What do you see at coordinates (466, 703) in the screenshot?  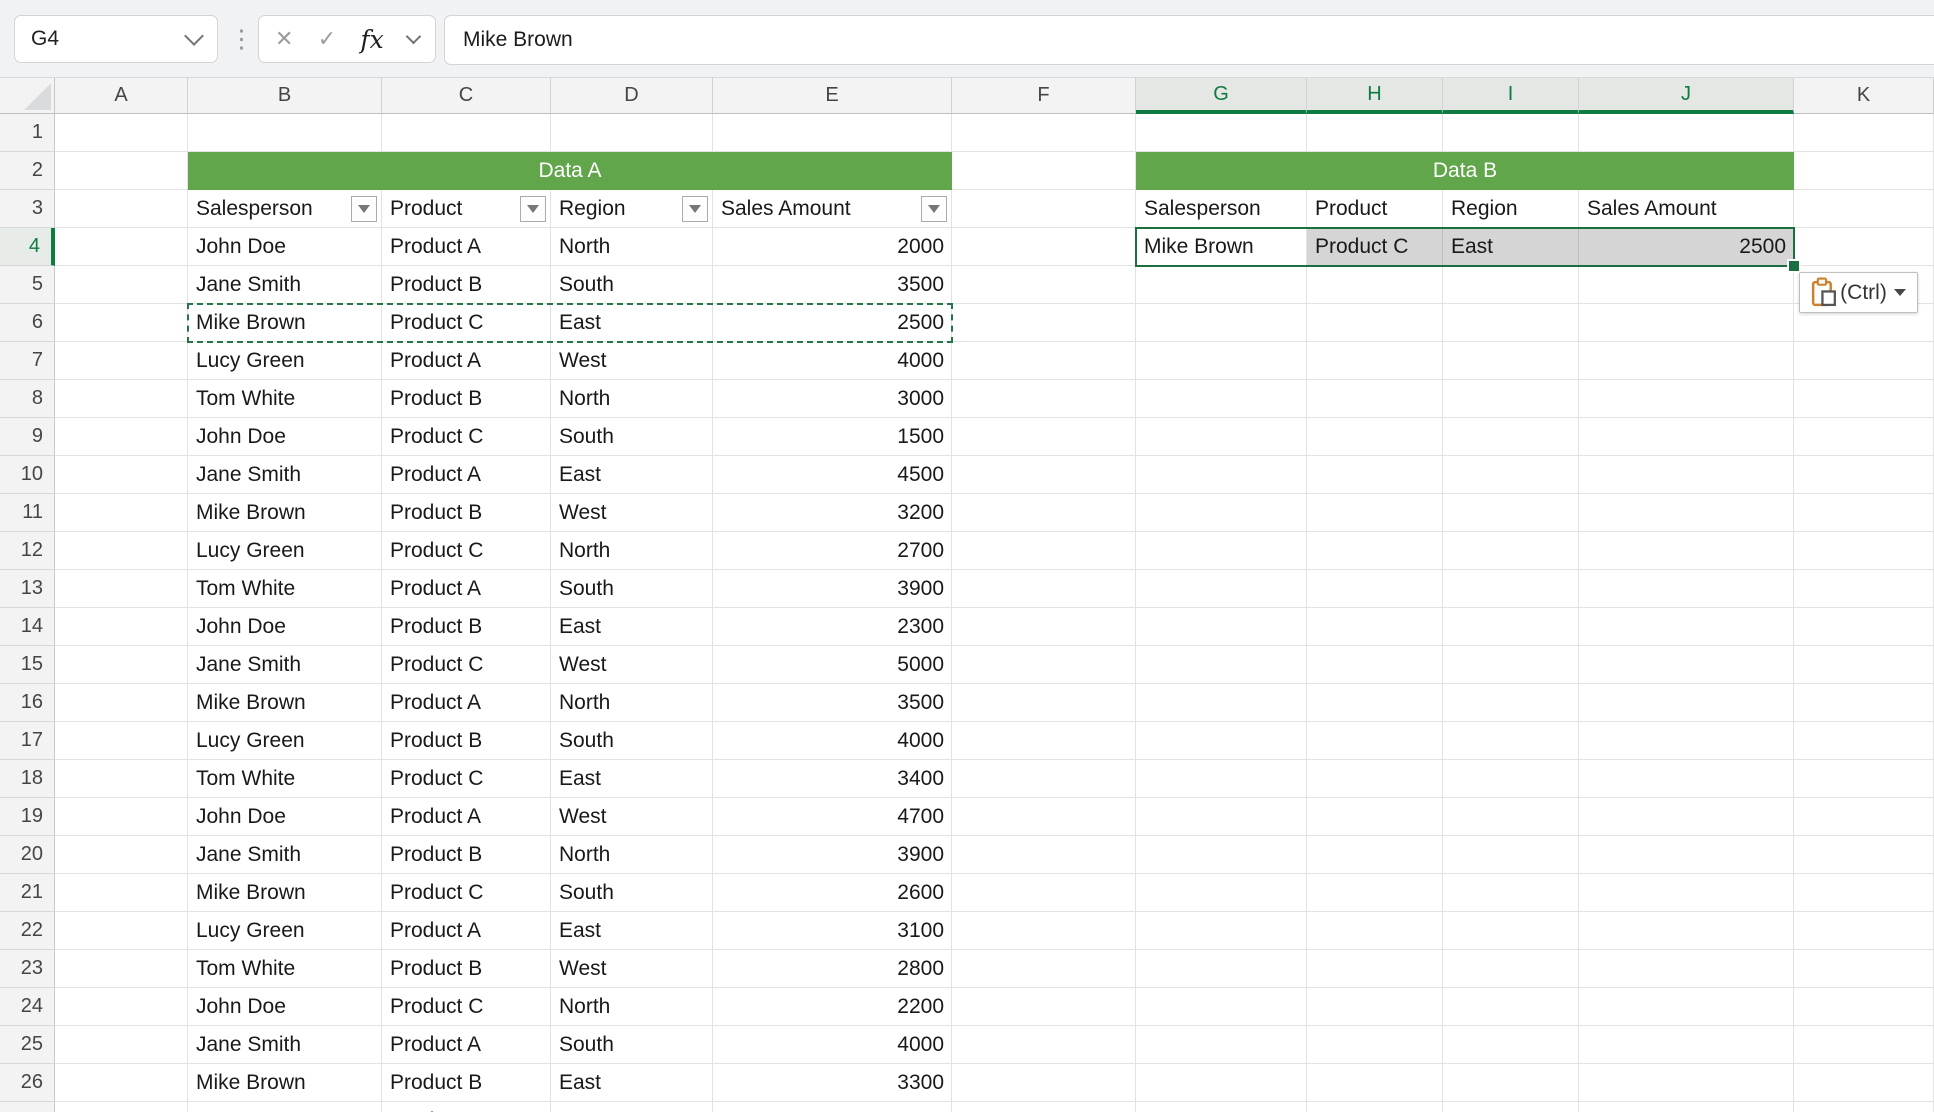 I see `cell-C16: Product A` at bounding box center [466, 703].